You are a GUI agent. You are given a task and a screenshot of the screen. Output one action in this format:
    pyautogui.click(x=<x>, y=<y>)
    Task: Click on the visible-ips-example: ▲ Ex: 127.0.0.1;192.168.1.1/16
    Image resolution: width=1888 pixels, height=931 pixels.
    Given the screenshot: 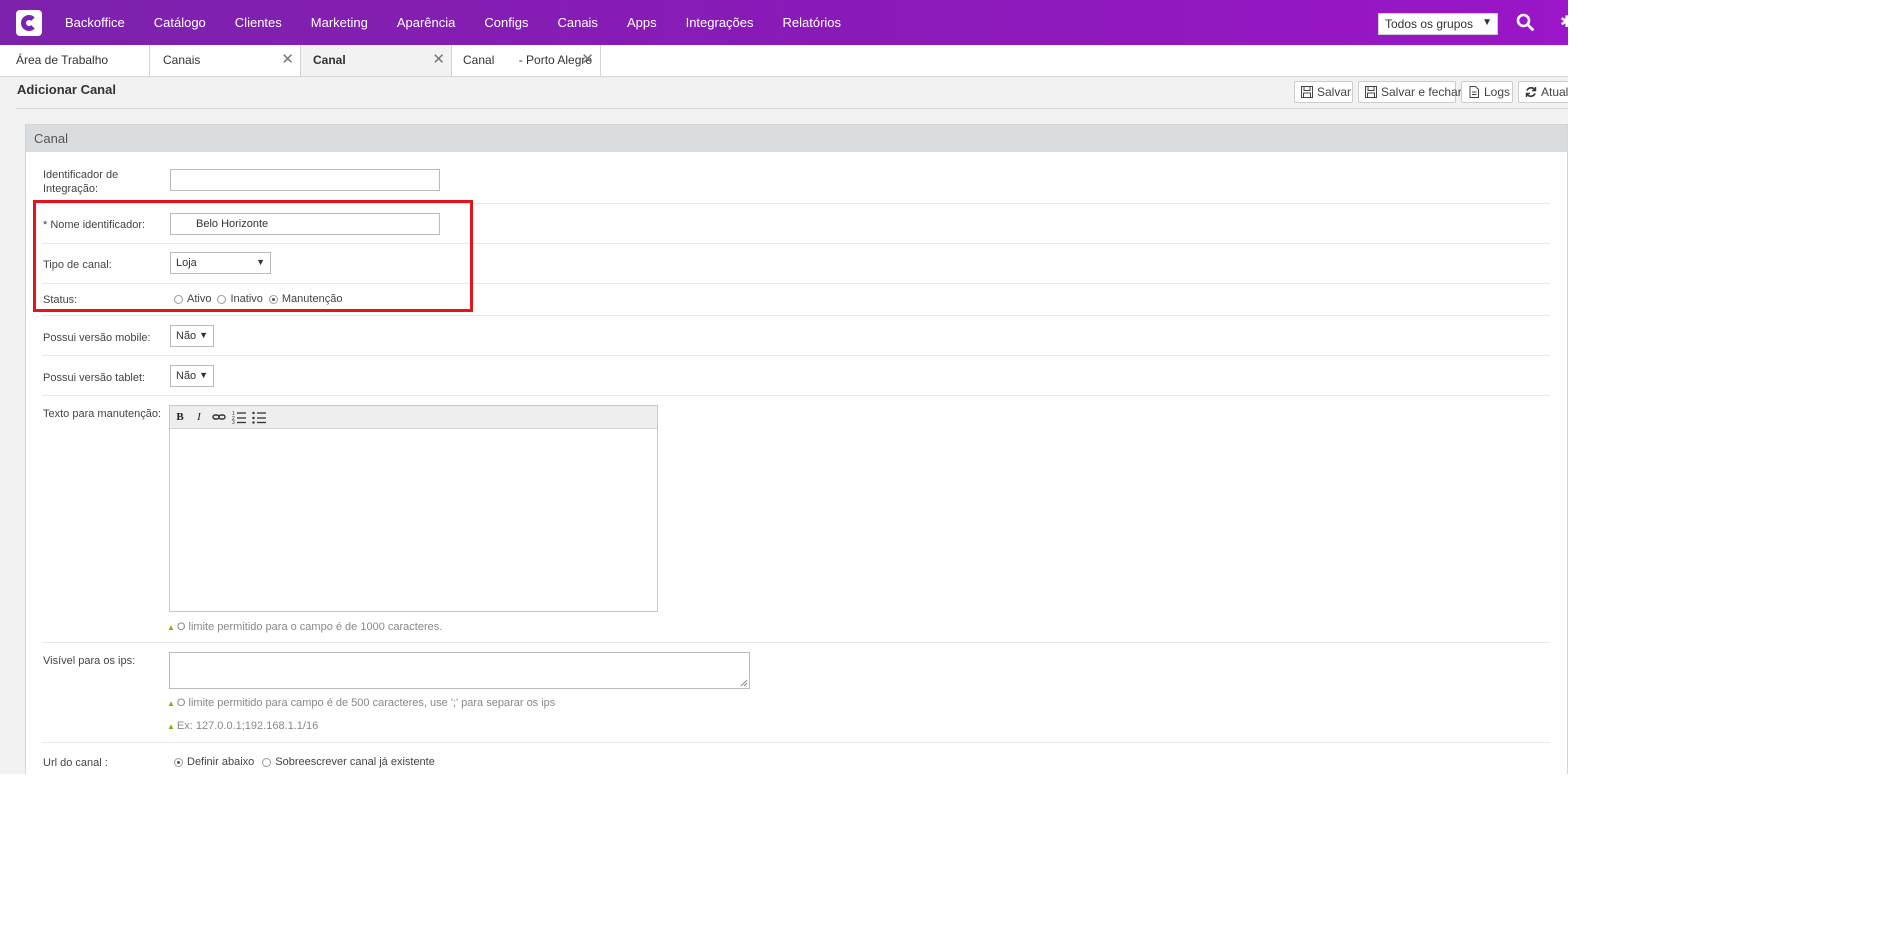 What is the action you would take?
    pyautogui.click(x=242, y=726)
    